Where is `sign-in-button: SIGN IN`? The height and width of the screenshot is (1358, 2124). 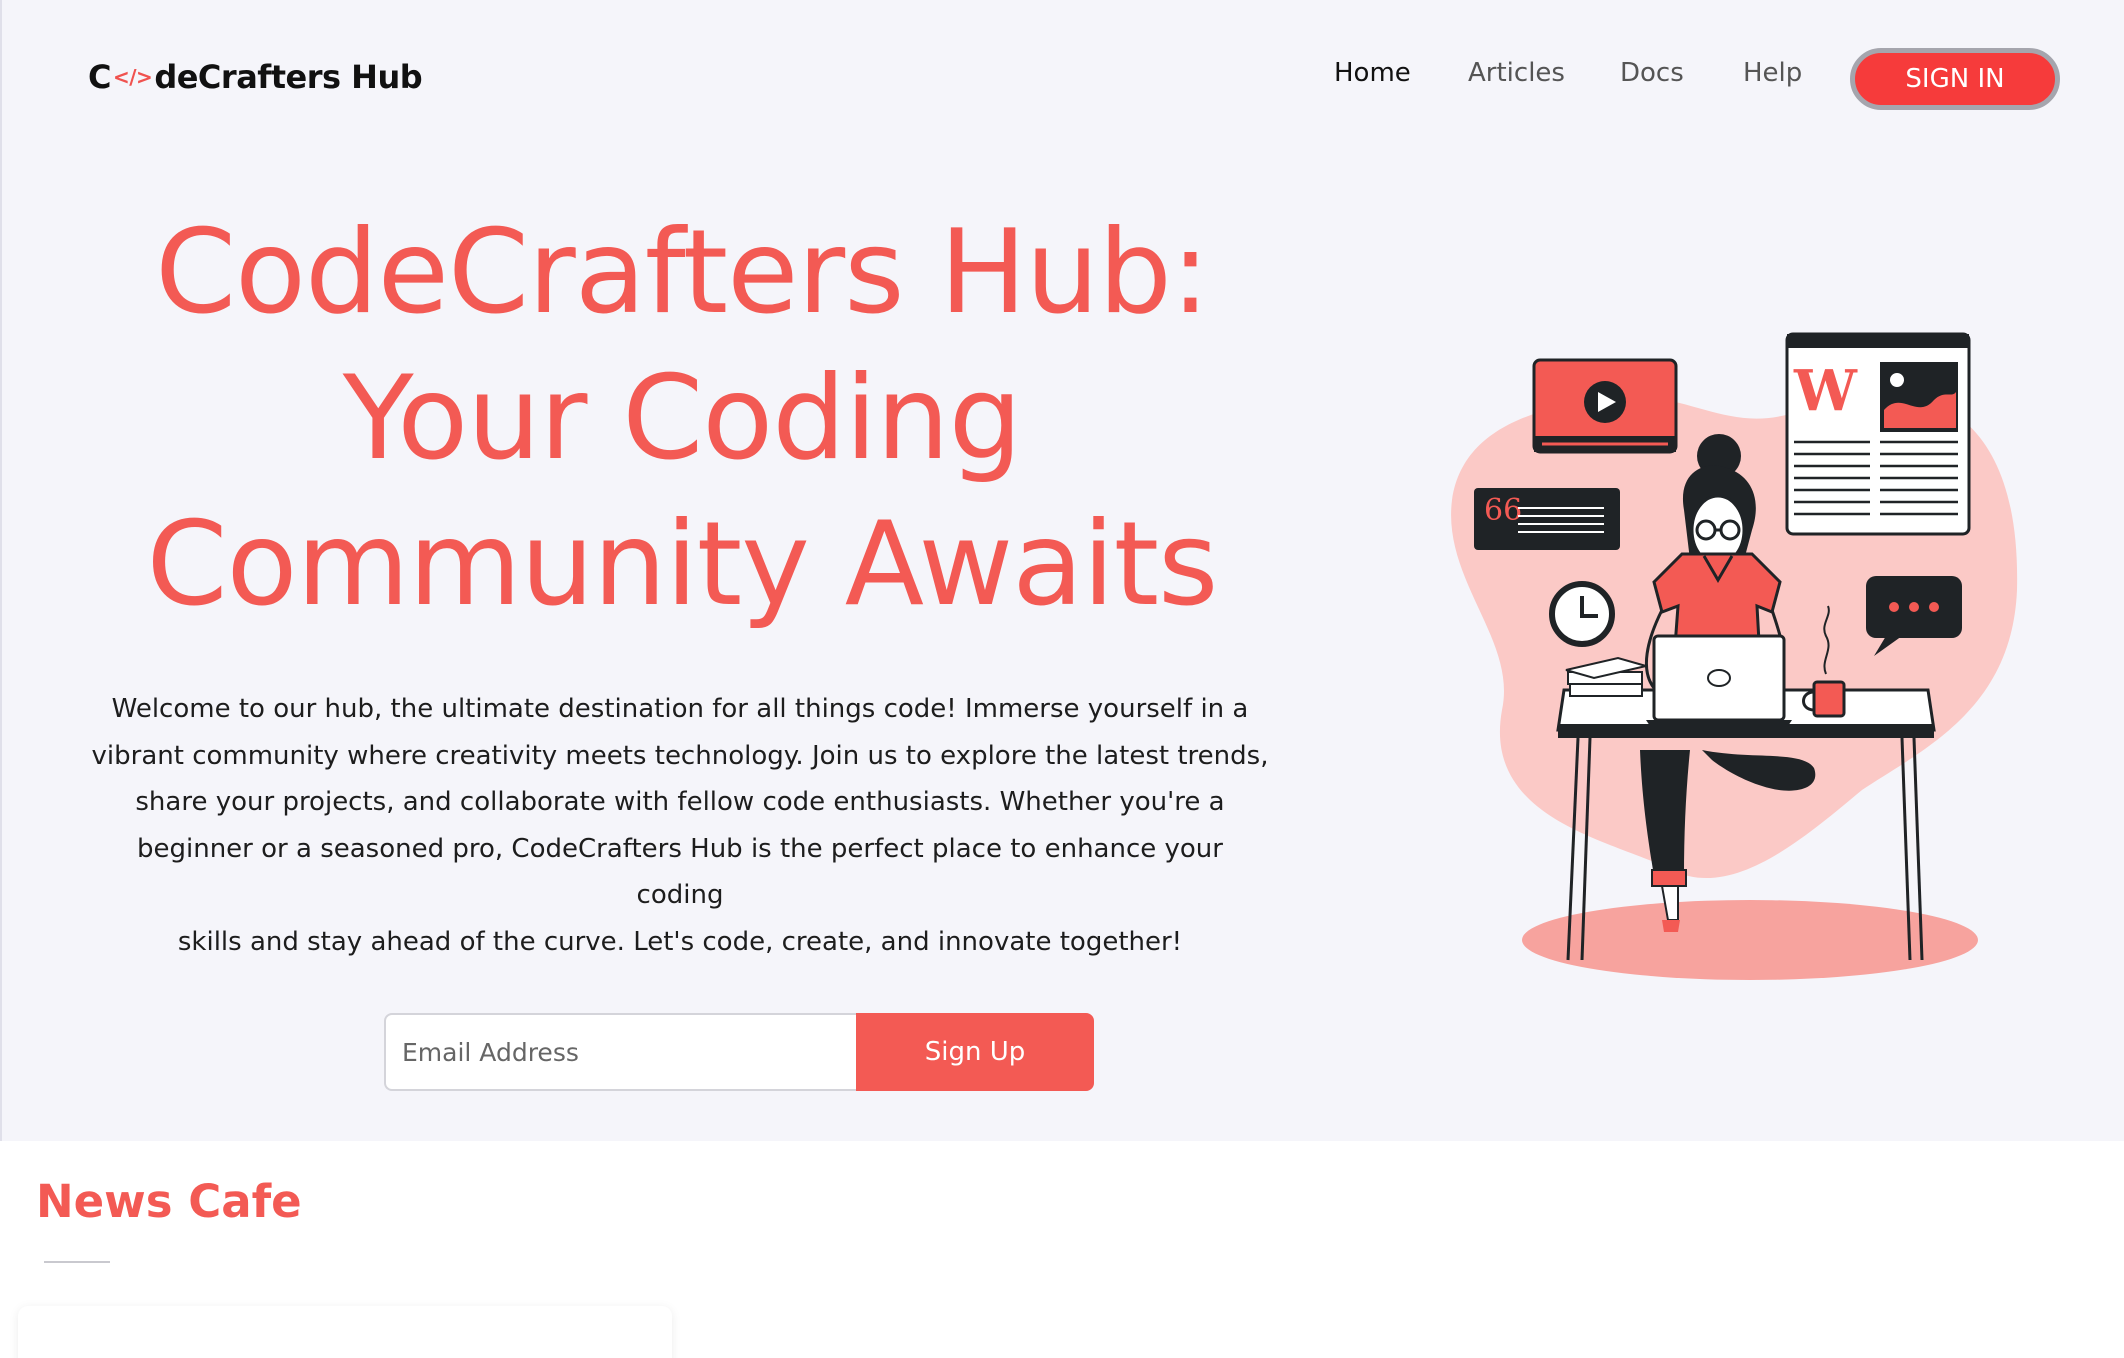
sign-in-button: SIGN IN is located at coordinates (1955, 79).